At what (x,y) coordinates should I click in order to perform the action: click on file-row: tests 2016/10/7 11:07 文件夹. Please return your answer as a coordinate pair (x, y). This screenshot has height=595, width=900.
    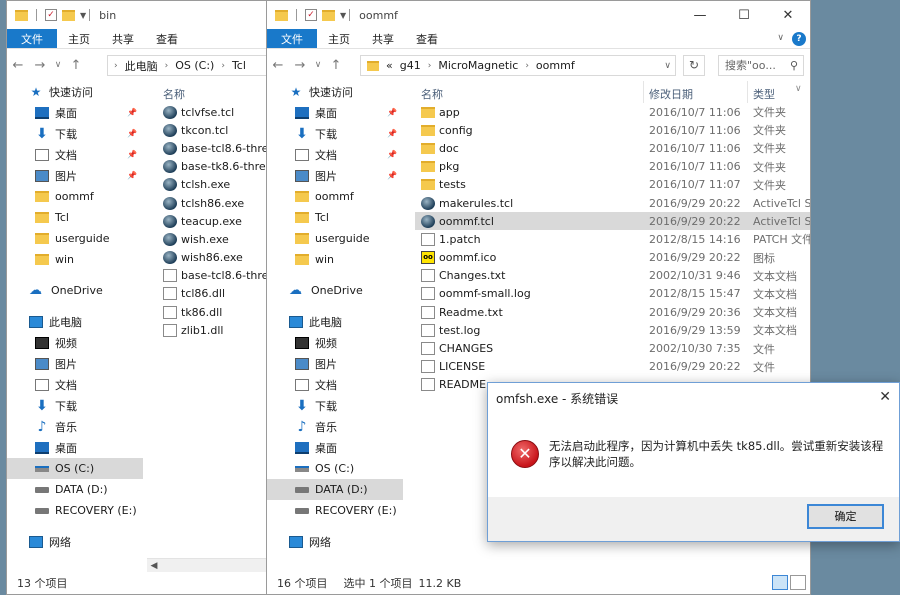
    Looking at the image, I should click on (612, 185).